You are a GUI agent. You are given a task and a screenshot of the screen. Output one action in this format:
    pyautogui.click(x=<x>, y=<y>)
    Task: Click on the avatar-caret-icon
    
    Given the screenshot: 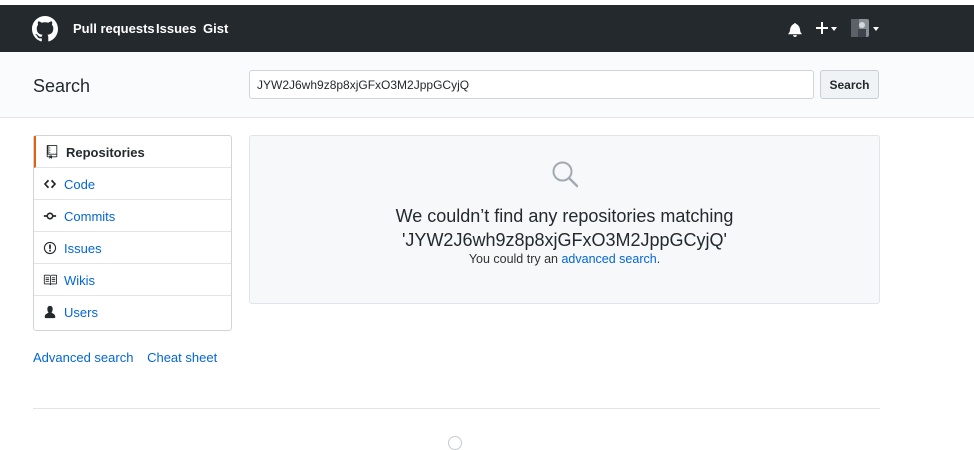 What is the action you would take?
    pyautogui.click(x=876, y=29)
    